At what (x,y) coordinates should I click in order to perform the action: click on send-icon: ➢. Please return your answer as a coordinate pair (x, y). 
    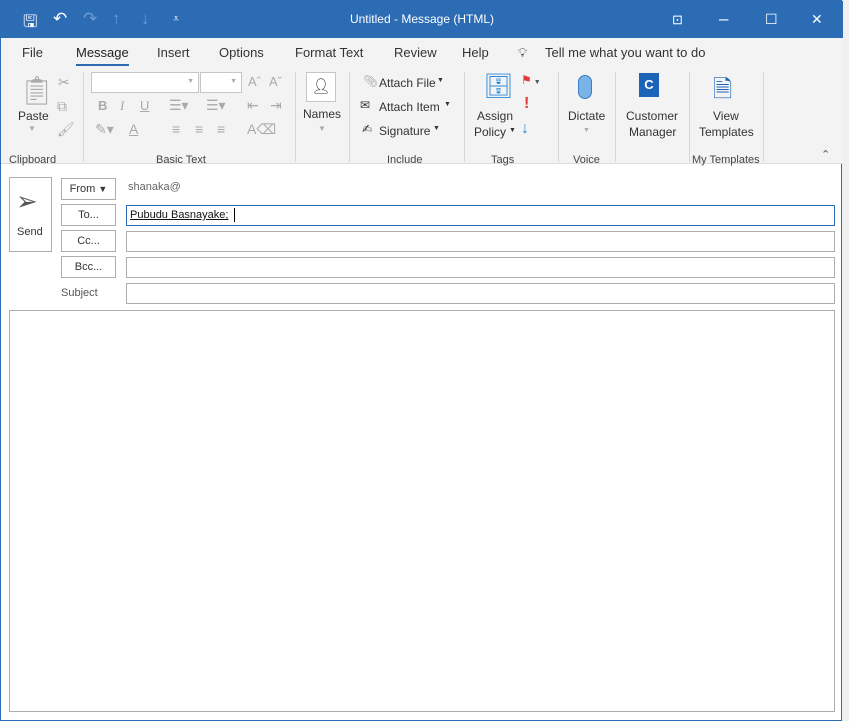
    Looking at the image, I should click on (27, 201).